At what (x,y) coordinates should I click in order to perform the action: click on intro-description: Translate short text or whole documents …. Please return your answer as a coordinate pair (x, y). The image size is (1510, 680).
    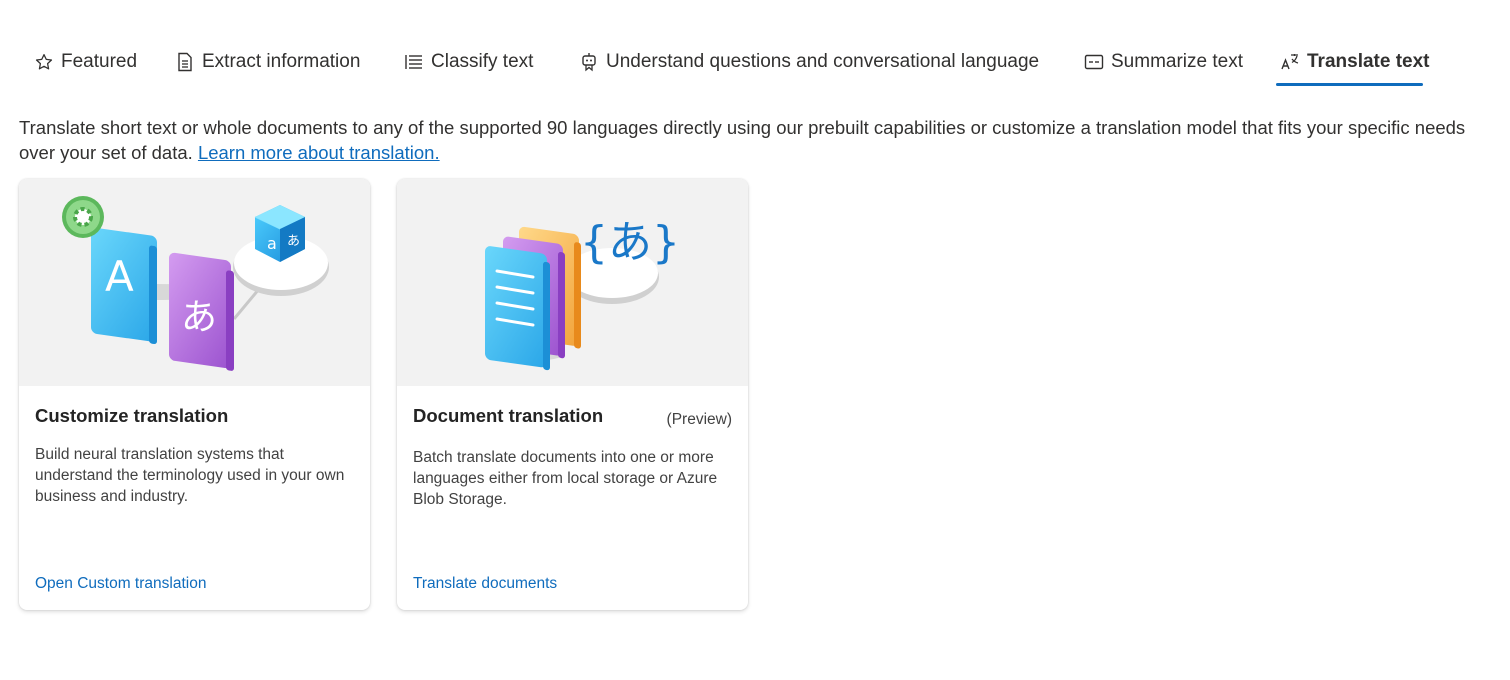
    Looking at the image, I should click on (744, 140).